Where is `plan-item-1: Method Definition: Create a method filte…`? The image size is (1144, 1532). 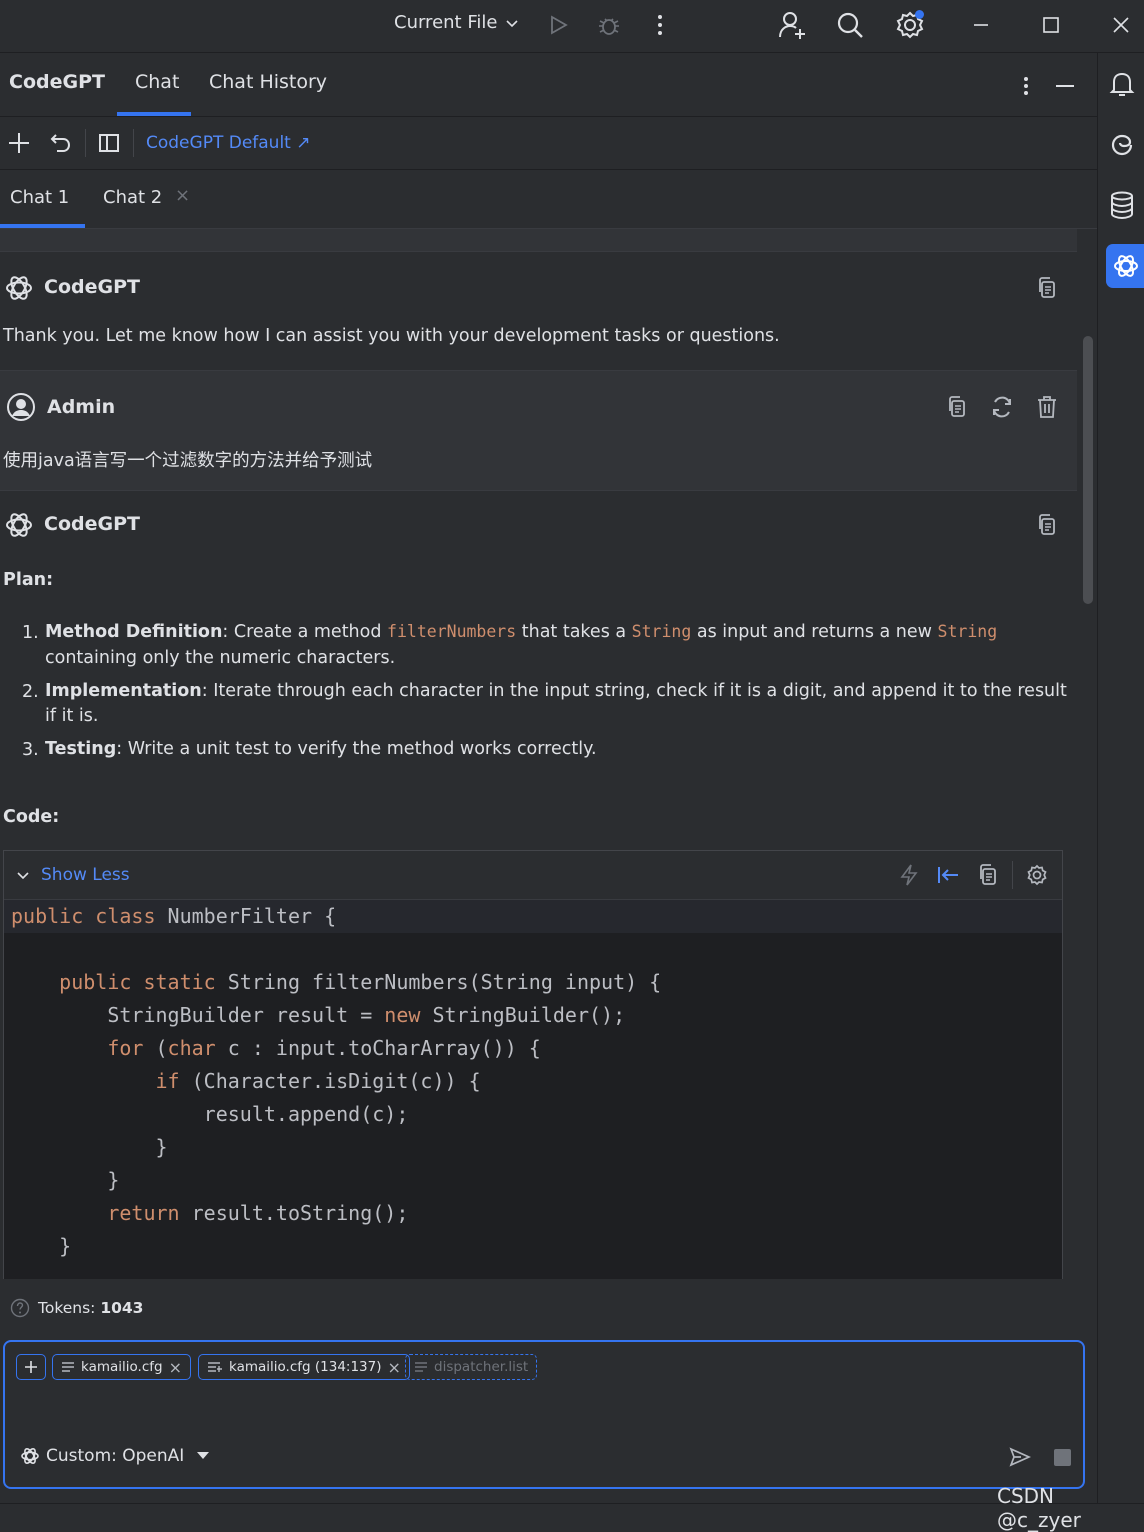 plan-item-1: Method Definition: Create a method filte… is located at coordinates (521, 632).